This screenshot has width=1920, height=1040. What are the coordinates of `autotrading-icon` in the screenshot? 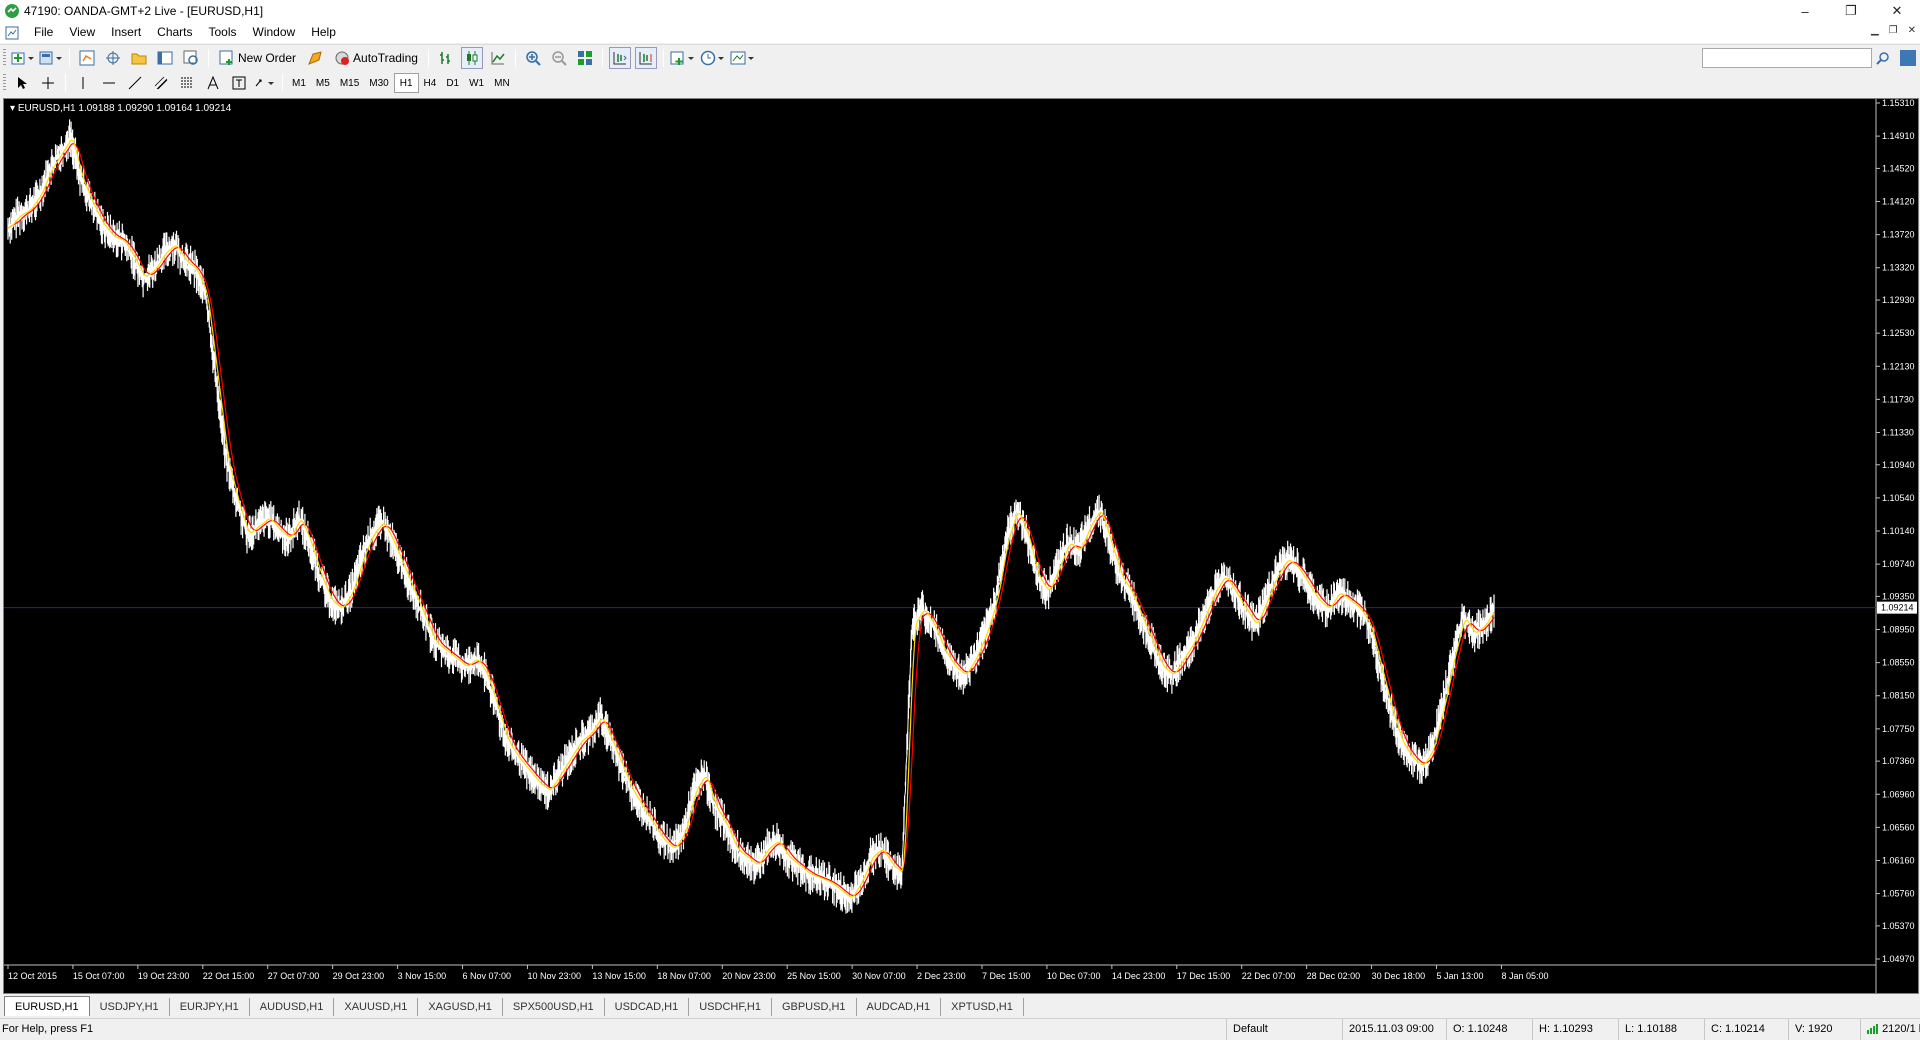 It's located at (342, 58).